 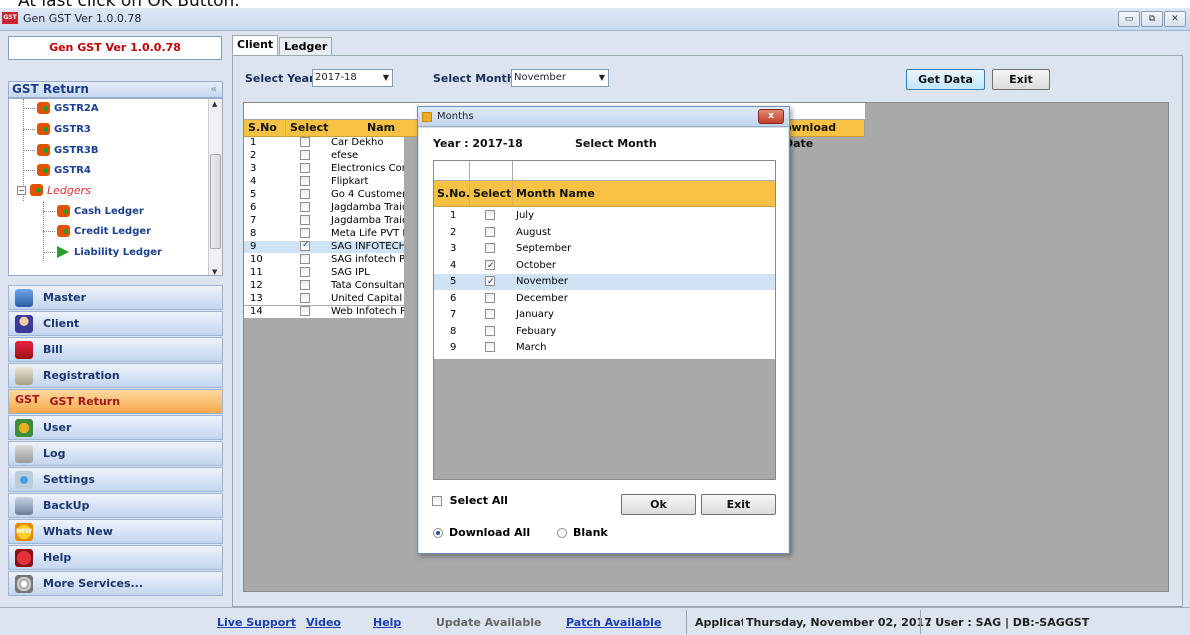 What do you see at coordinates (115, 297) in the screenshot?
I see `nav-master: Master` at bounding box center [115, 297].